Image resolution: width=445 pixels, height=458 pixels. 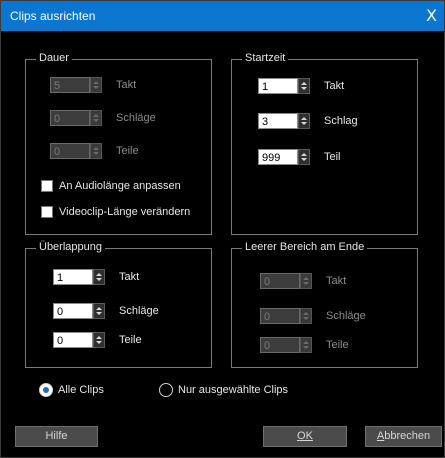 I want to click on window-title: Clips ausrichten, so click(x=53, y=16).